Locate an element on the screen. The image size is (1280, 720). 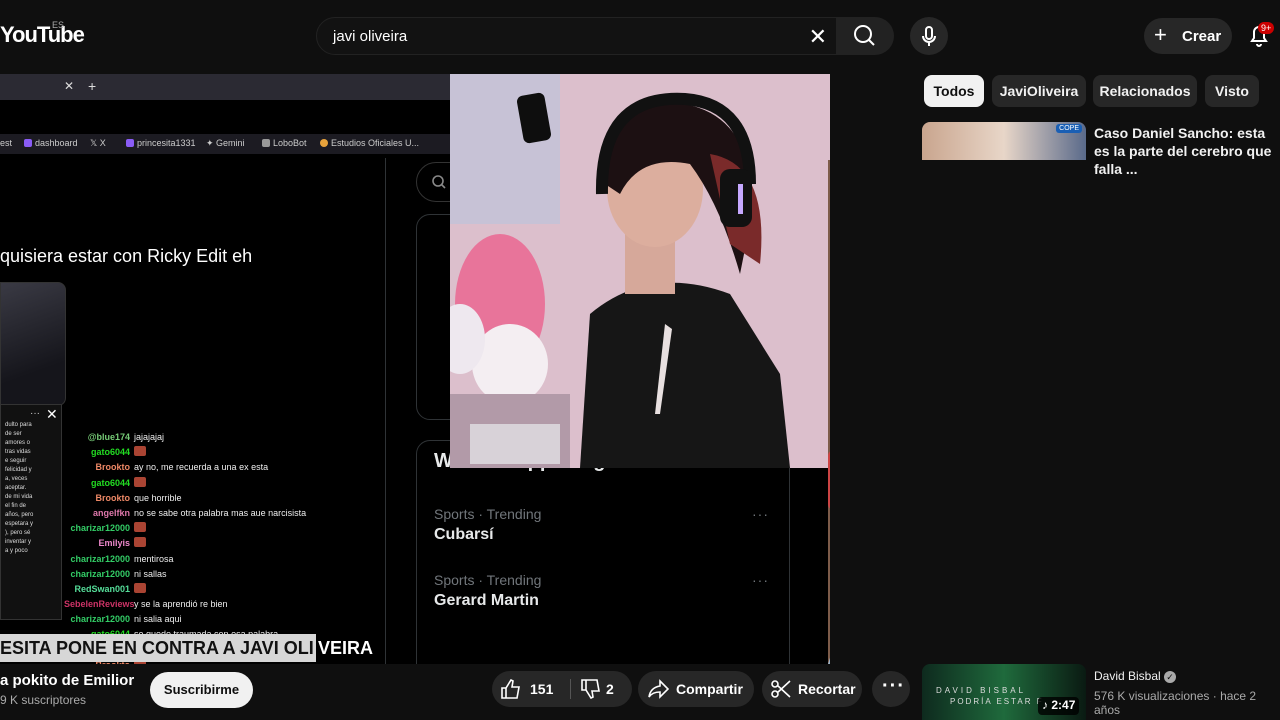
webcam-illustration is located at coordinates (829, 412).